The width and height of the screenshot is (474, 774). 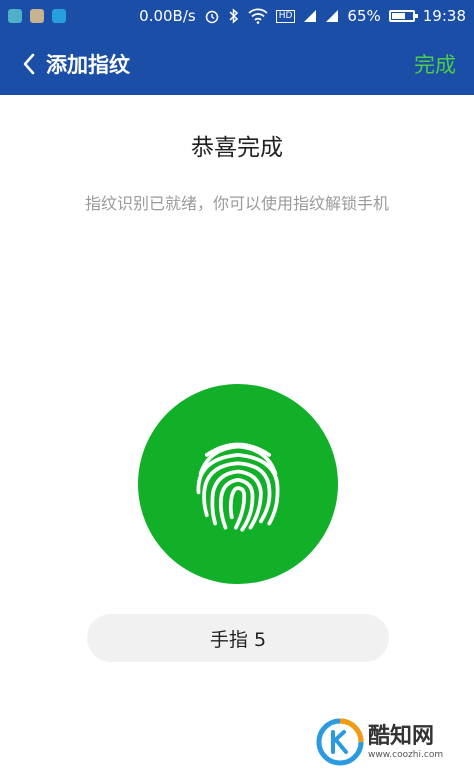 I want to click on app-toolbar: 添加指纹 完成, so click(x=237, y=63).